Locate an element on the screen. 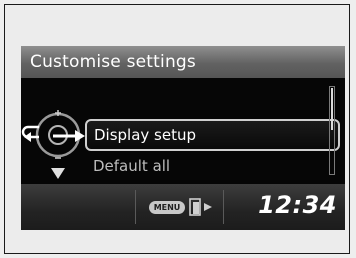 Image resolution: width=356 pixels, height=258 pixels. title-bar: Customise settings is located at coordinates (183, 62).